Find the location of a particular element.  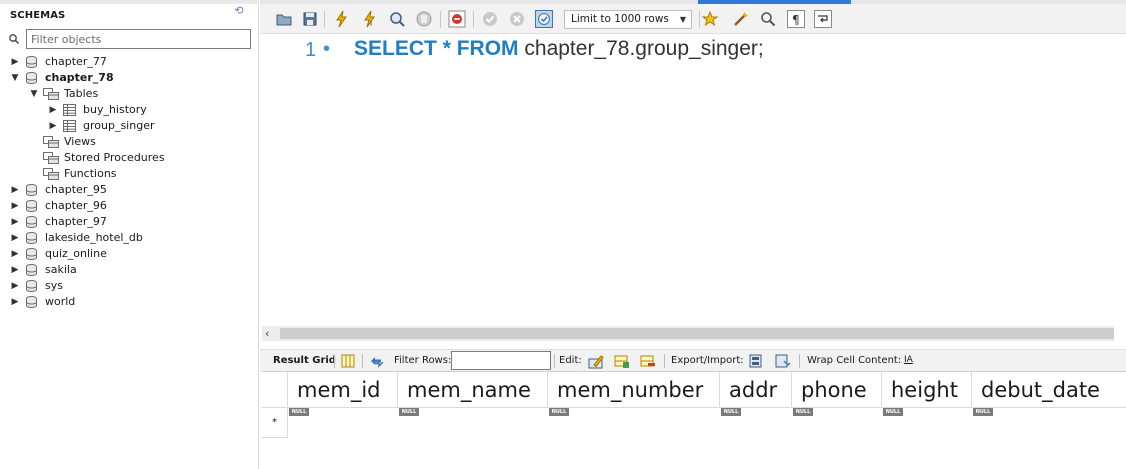

find-icon is located at coordinates (768, 19).